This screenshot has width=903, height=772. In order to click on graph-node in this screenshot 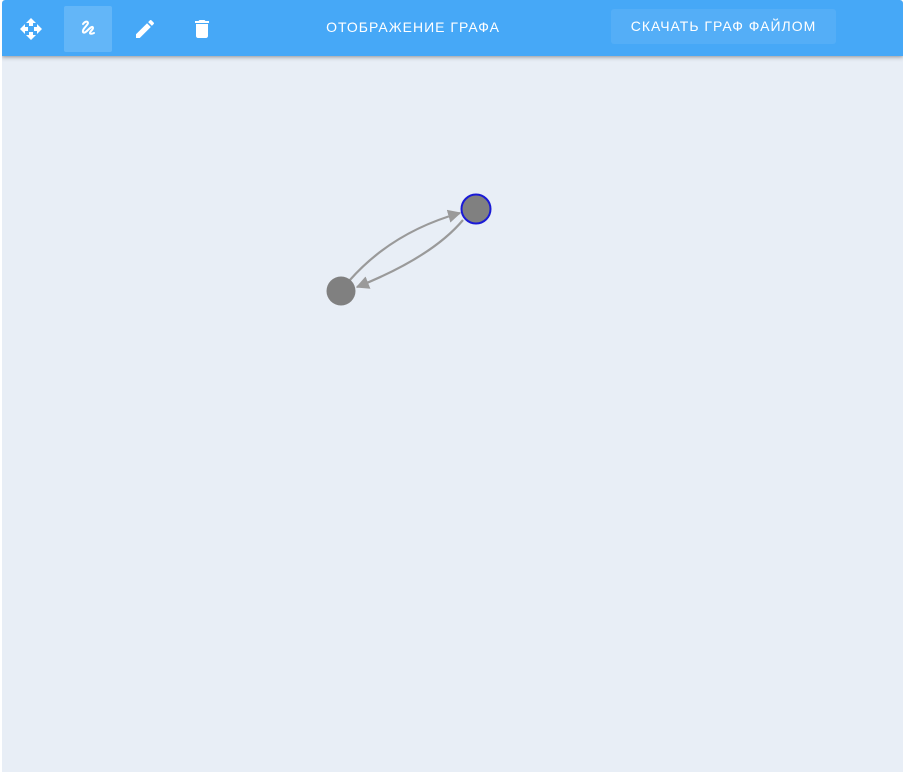, I will do `click(341, 291)`.